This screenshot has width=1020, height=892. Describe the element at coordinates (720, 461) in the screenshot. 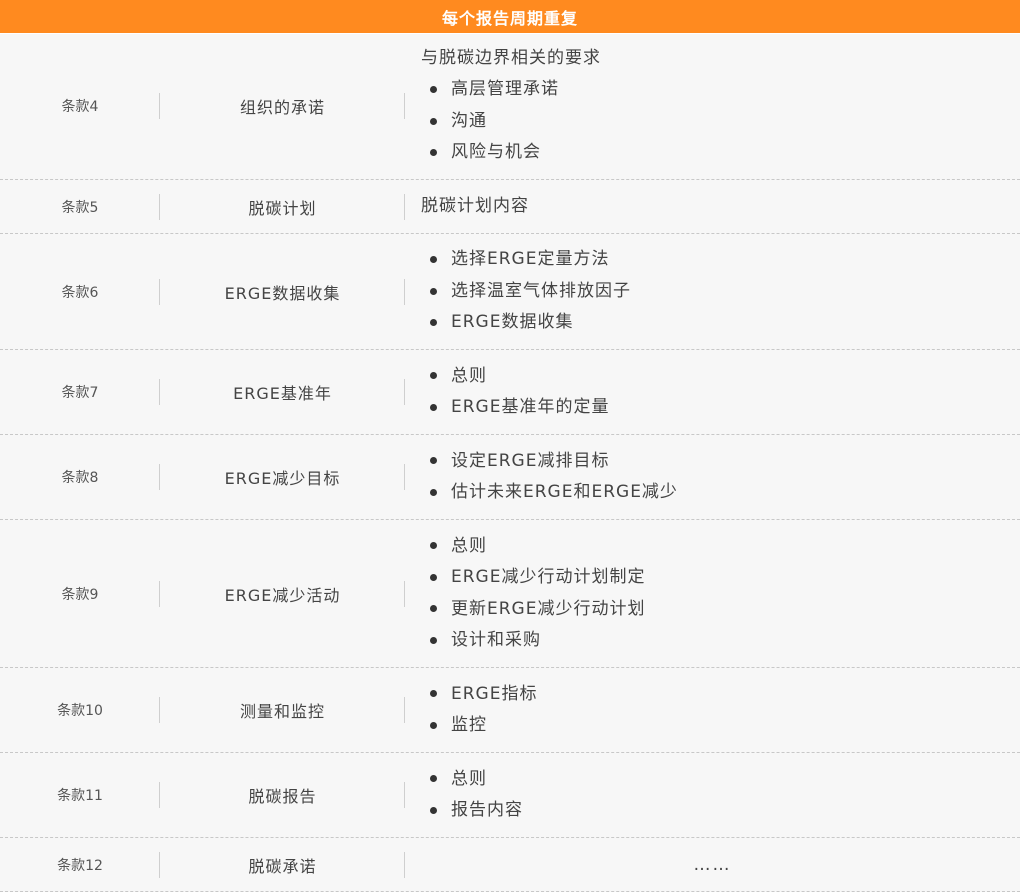

I see `list-item: 设定ERGE减排目标` at that location.